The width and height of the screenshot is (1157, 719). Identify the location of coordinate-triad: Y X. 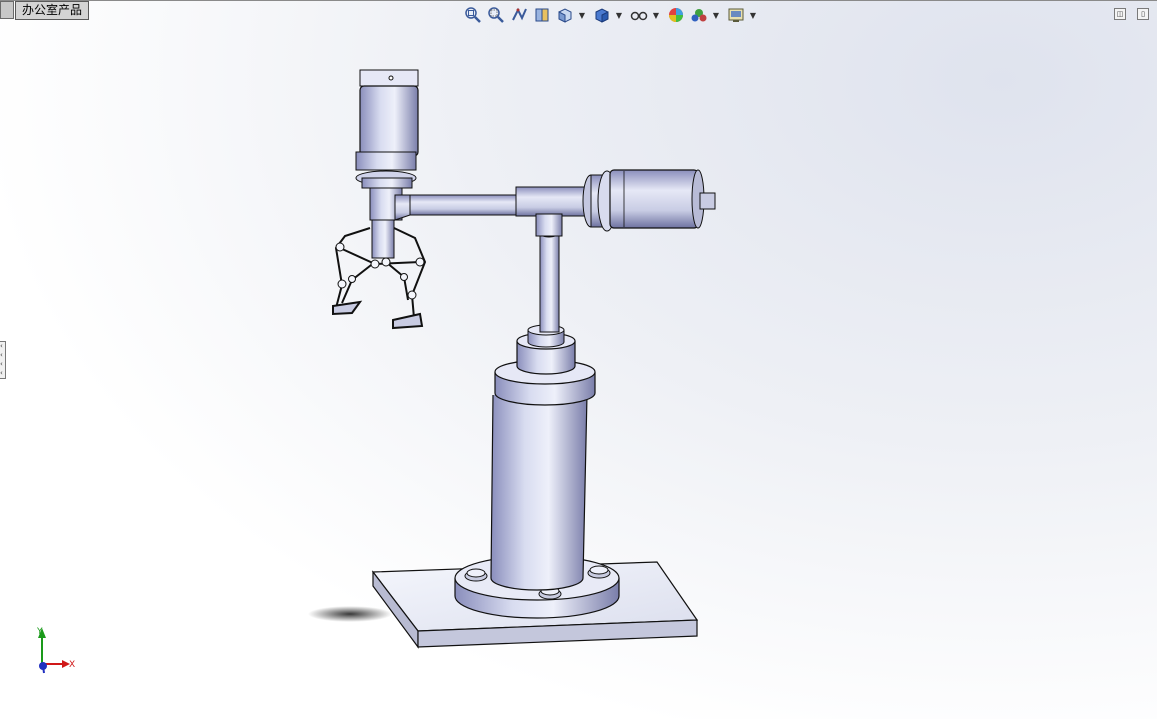
(55, 650).